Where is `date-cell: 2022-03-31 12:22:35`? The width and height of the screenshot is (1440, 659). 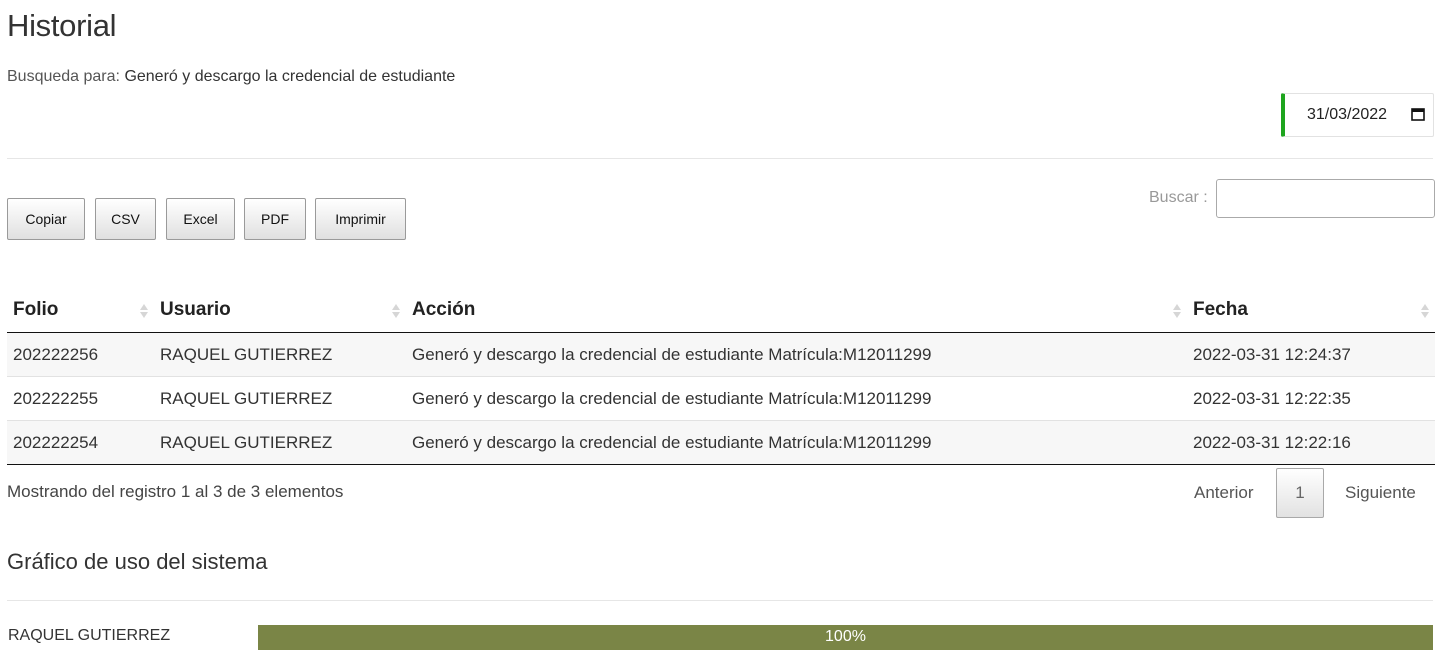
date-cell: 2022-03-31 12:22:35 is located at coordinates (1311, 398).